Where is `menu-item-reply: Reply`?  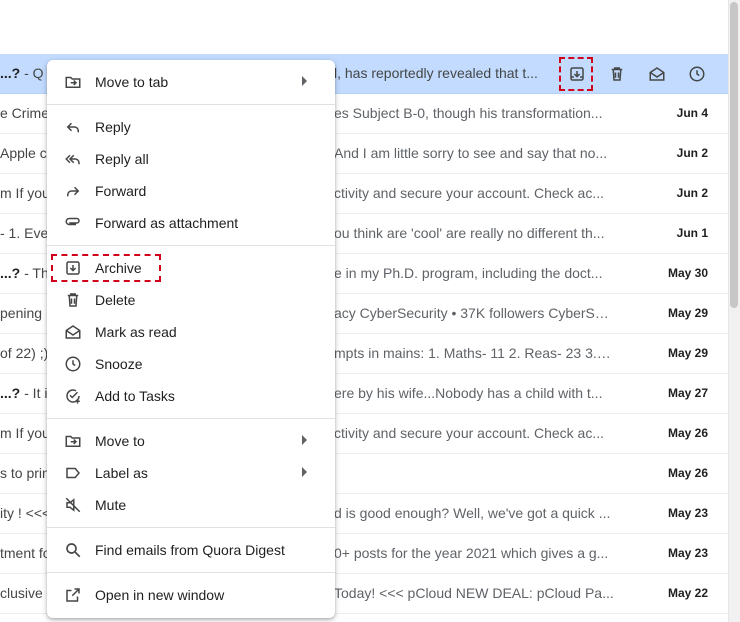 menu-item-reply: Reply is located at coordinates (191, 127).